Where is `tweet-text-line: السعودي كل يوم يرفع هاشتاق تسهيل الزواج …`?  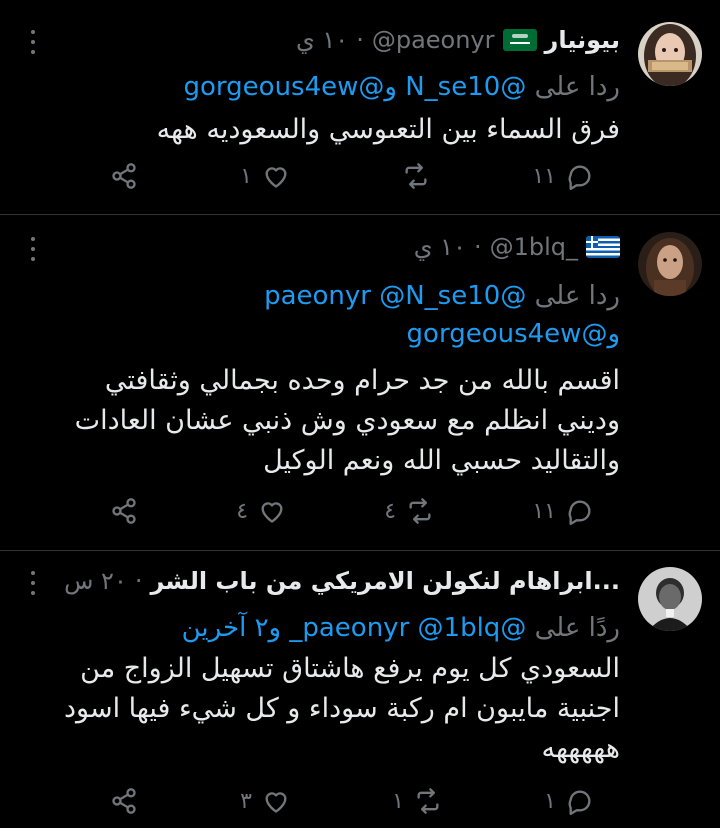
tweet-text-line: السعودي كل يوم يرفع هاشتاق تسهيل الزواج … is located at coordinates (350, 668).